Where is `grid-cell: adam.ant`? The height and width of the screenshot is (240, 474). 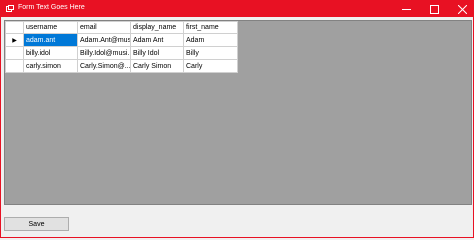 grid-cell: adam.ant is located at coordinates (50, 40).